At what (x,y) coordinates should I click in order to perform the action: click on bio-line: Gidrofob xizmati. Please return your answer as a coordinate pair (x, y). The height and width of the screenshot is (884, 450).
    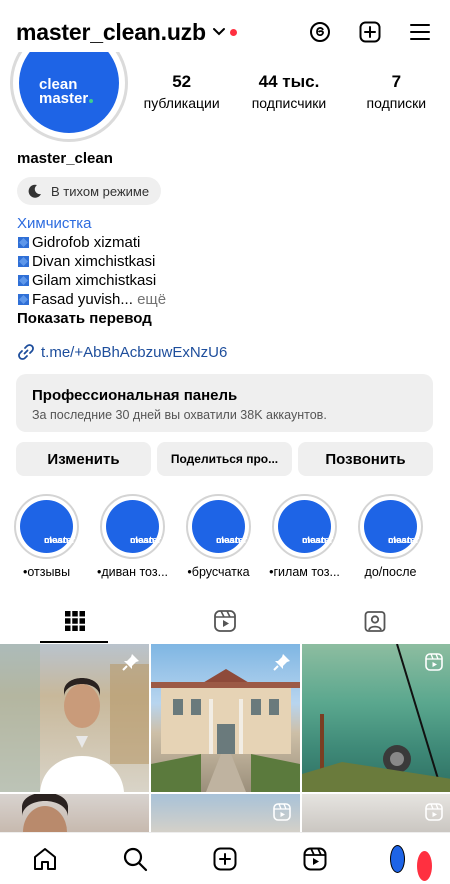
    Looking at the image, I should click on (91, 242).